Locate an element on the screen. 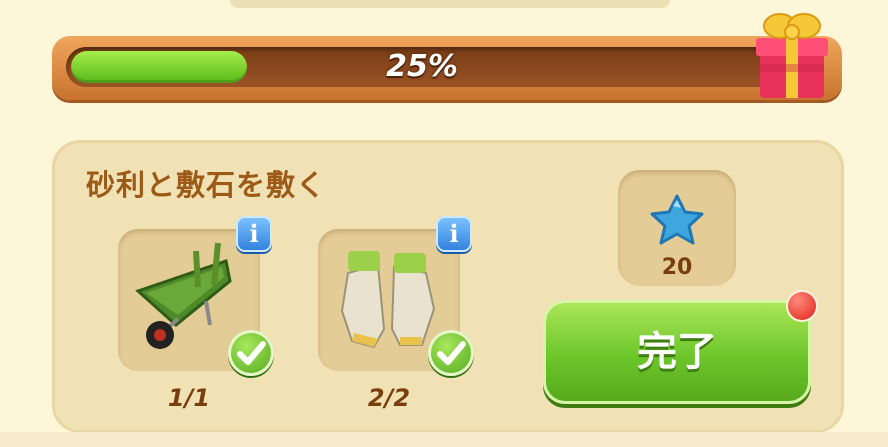 The width and height of the screenshot is (888, 447). top-strip is located at coordinates (450, 4).